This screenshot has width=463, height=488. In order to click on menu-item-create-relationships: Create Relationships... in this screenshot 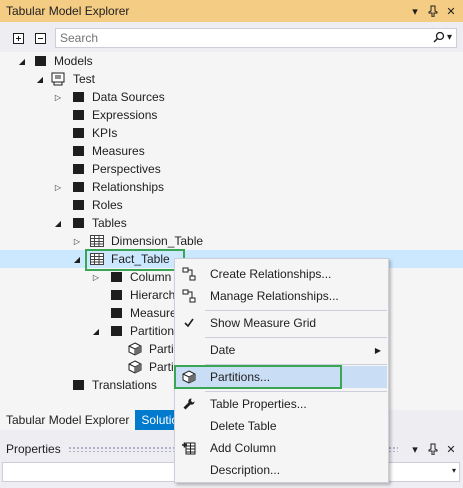, I will do `click(281, 274)`.